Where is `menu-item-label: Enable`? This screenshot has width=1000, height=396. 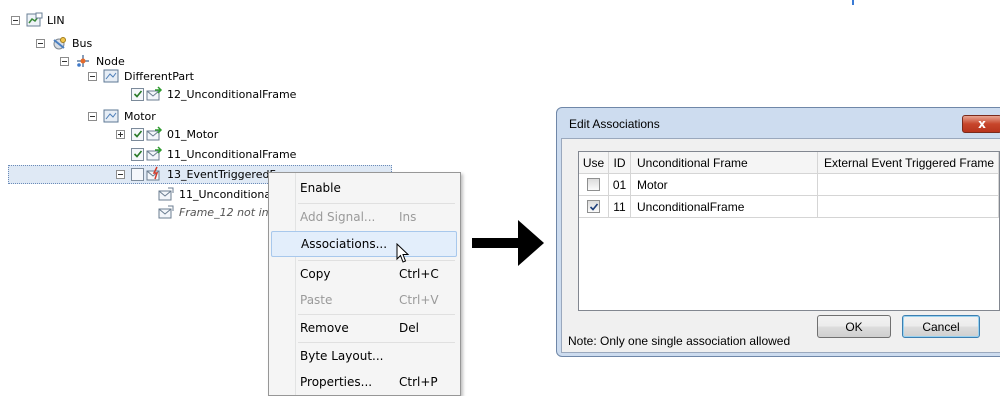
menu-item-label: Enable is located at coordinates (320, 188).